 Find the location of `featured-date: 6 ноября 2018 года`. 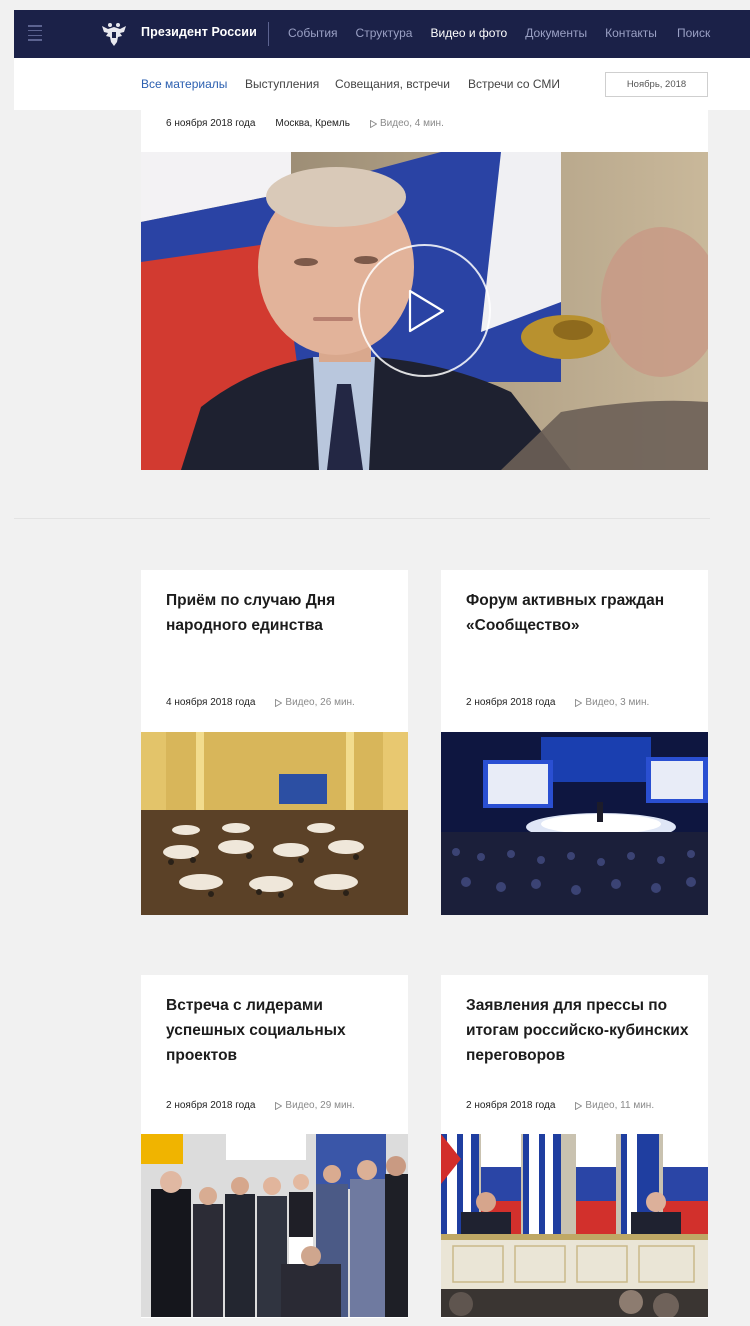

featured-date: 6 ноября 2018 года is located at coordinates (211, 123).